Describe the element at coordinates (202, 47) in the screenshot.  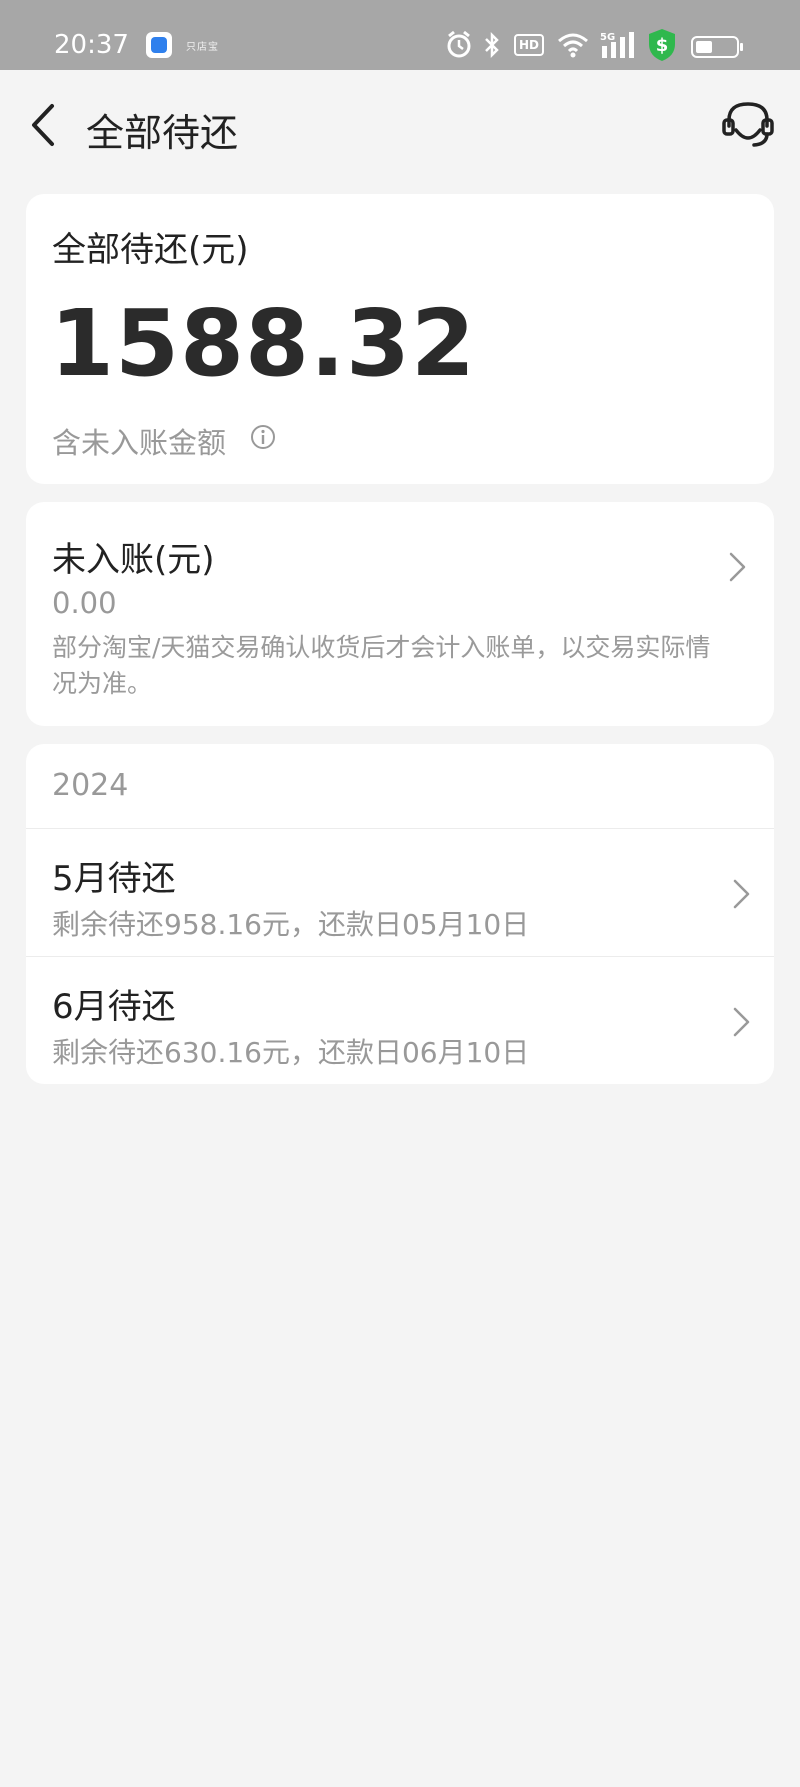
I see `app-notification-label: 只店宝` at that location.